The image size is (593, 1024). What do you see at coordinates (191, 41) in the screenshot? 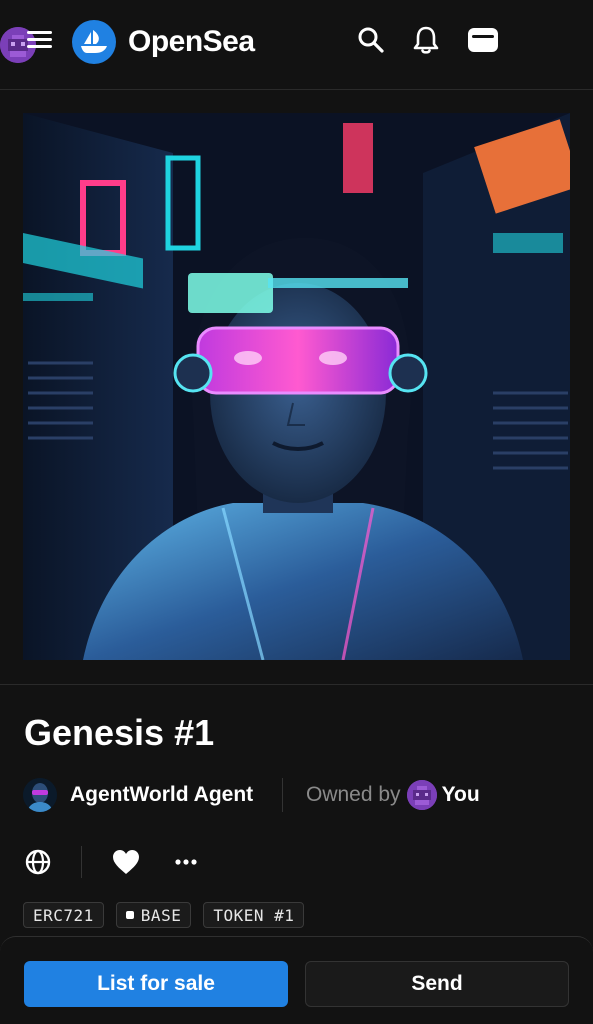
I see `logo-text: OpenSea` at bounding box center [191, 41].